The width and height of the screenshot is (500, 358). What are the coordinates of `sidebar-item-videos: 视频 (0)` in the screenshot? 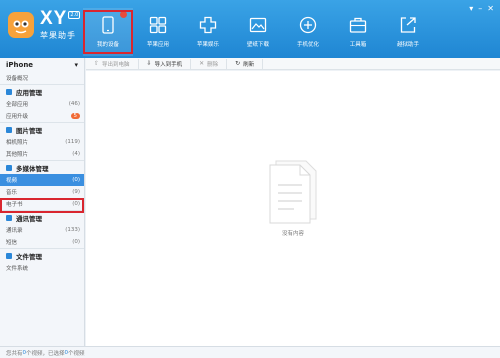 It's located at (42, 180).